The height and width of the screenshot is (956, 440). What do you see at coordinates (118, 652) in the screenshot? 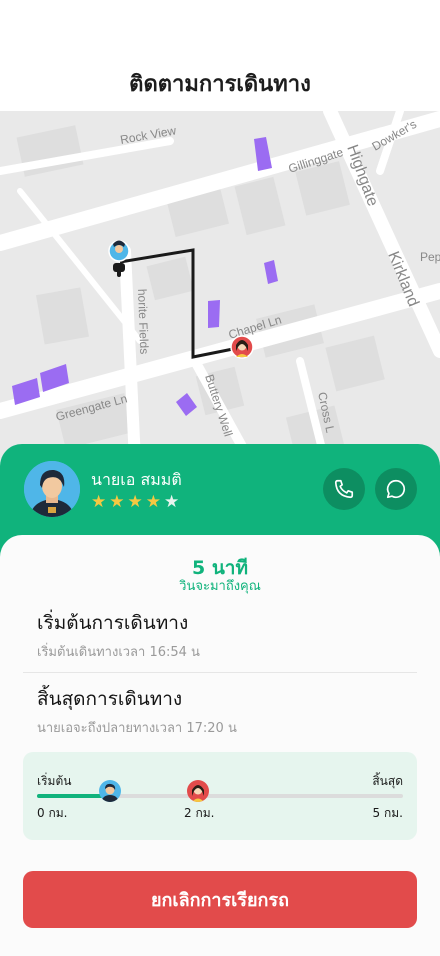
I see `trip-start-time: เริ่มต้นเดินทางเวลา 16:54 น` at bounding box center [118, 652].